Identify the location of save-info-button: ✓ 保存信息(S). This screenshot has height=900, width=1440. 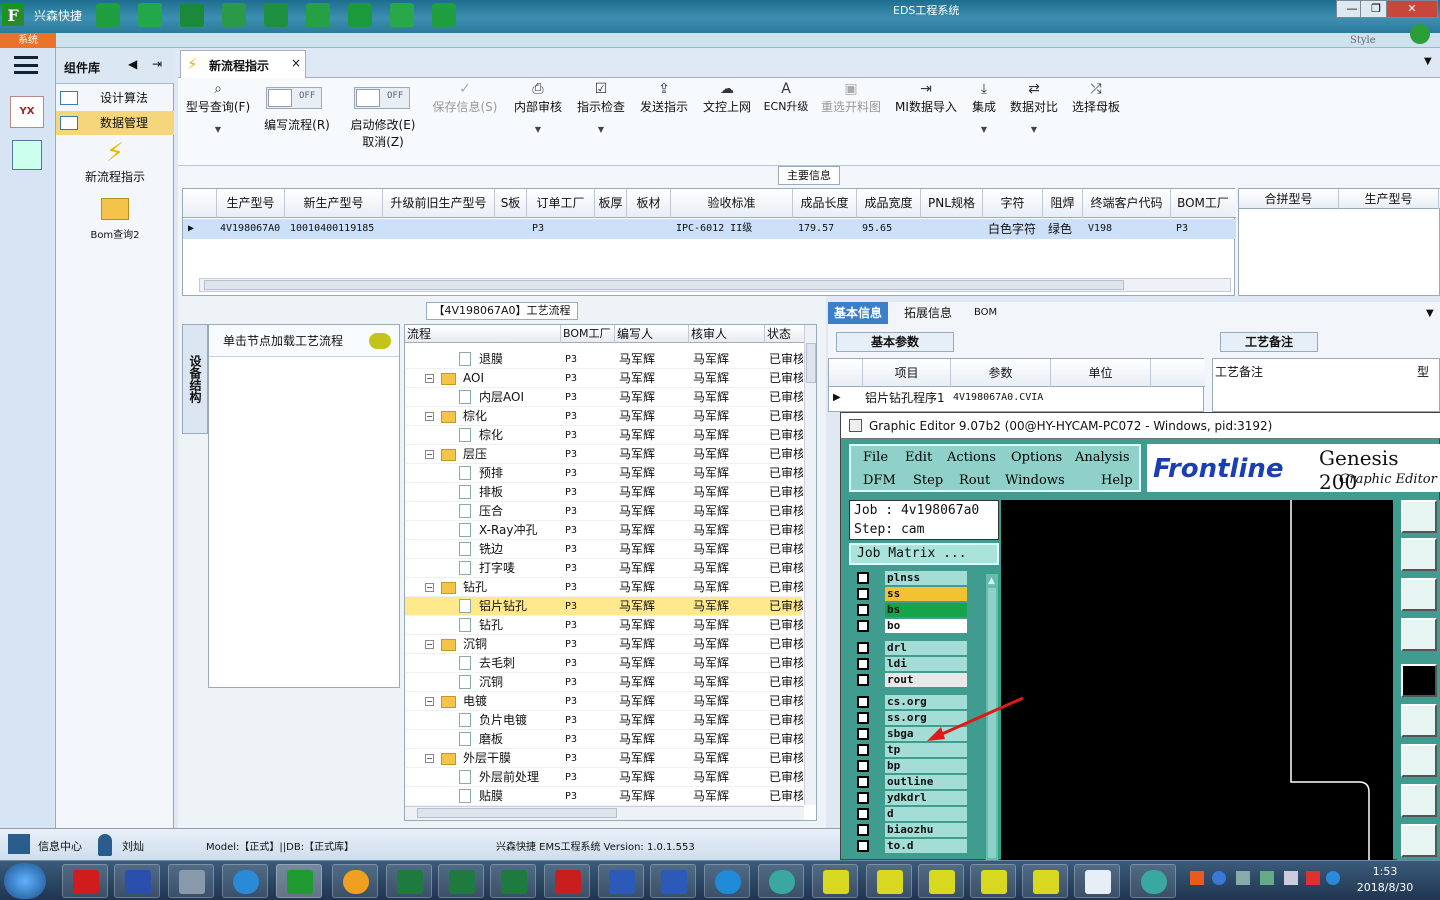
(465, 96).